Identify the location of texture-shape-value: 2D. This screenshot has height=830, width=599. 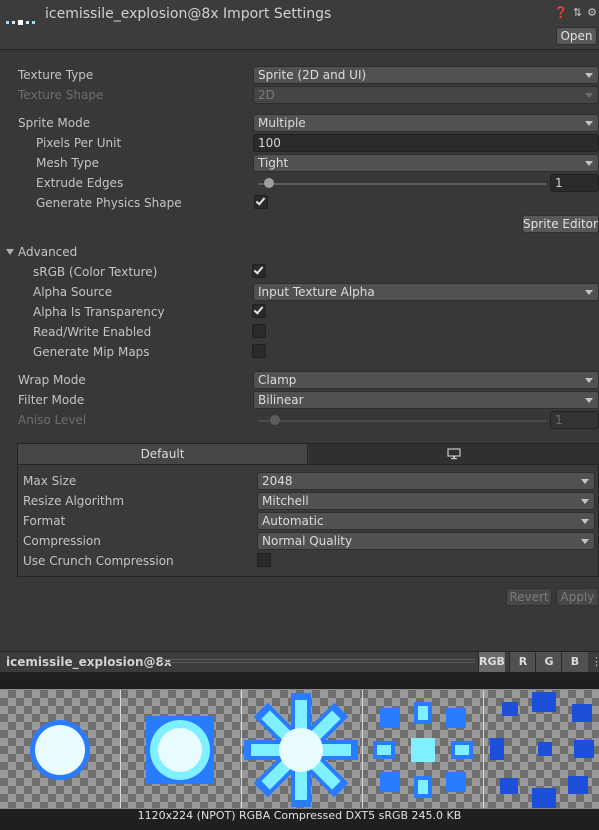
(266, 95).